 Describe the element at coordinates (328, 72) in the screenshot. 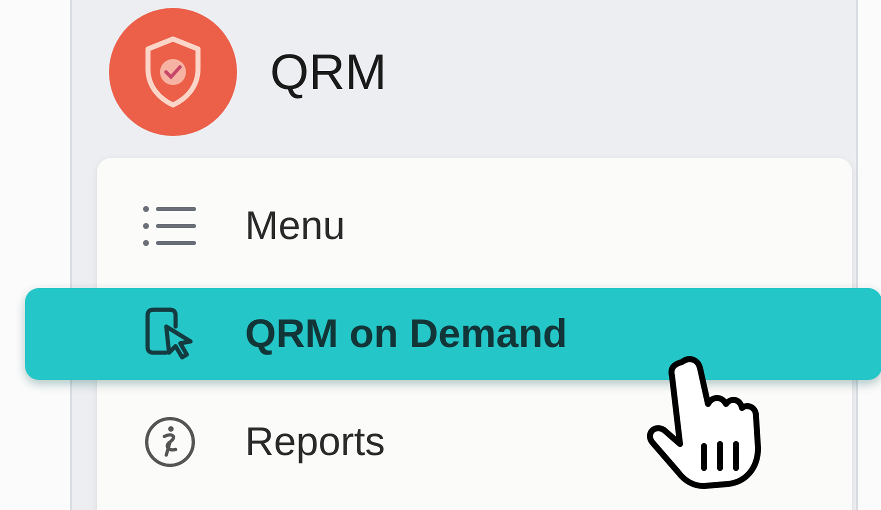

I see `app-title: QRM` at that location.